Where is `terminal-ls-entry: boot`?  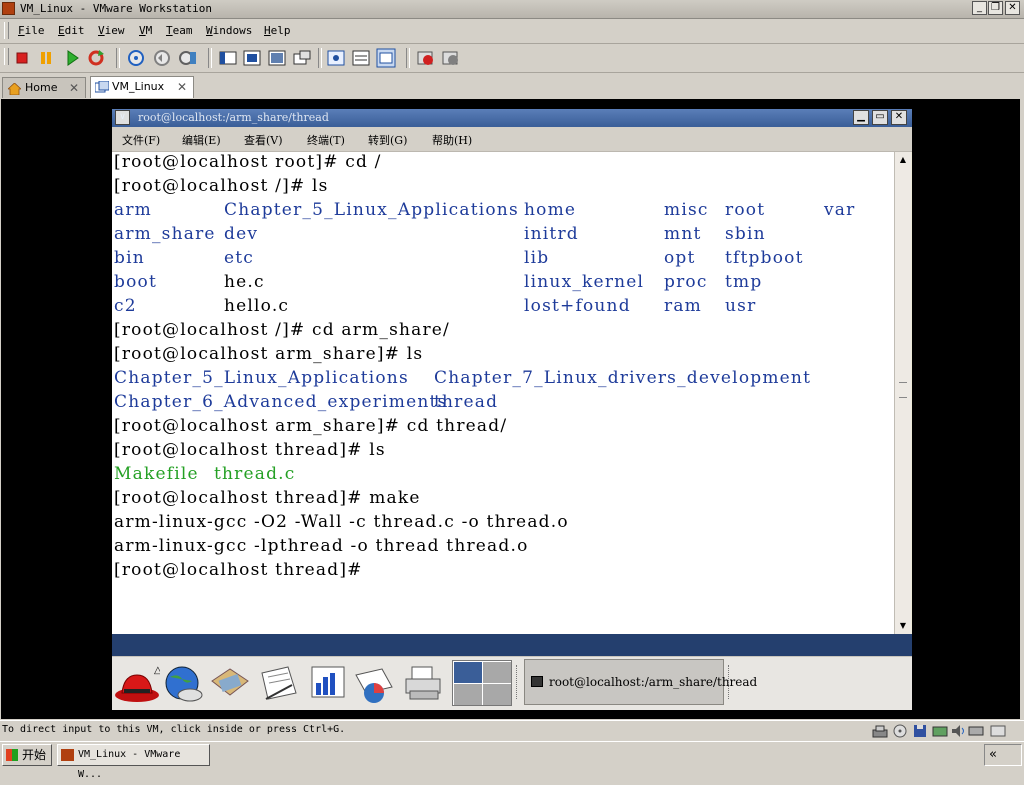 terminal-ls-entry: boot is located at coordinates (135, 282).